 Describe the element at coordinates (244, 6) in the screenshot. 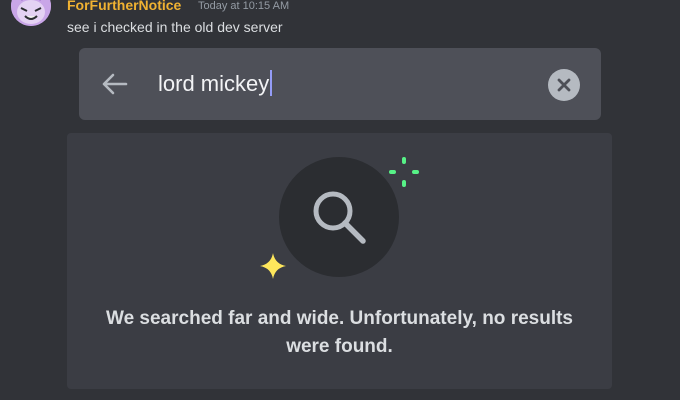

I see `message-timestamp: Today at 10:15 AM` at that location.